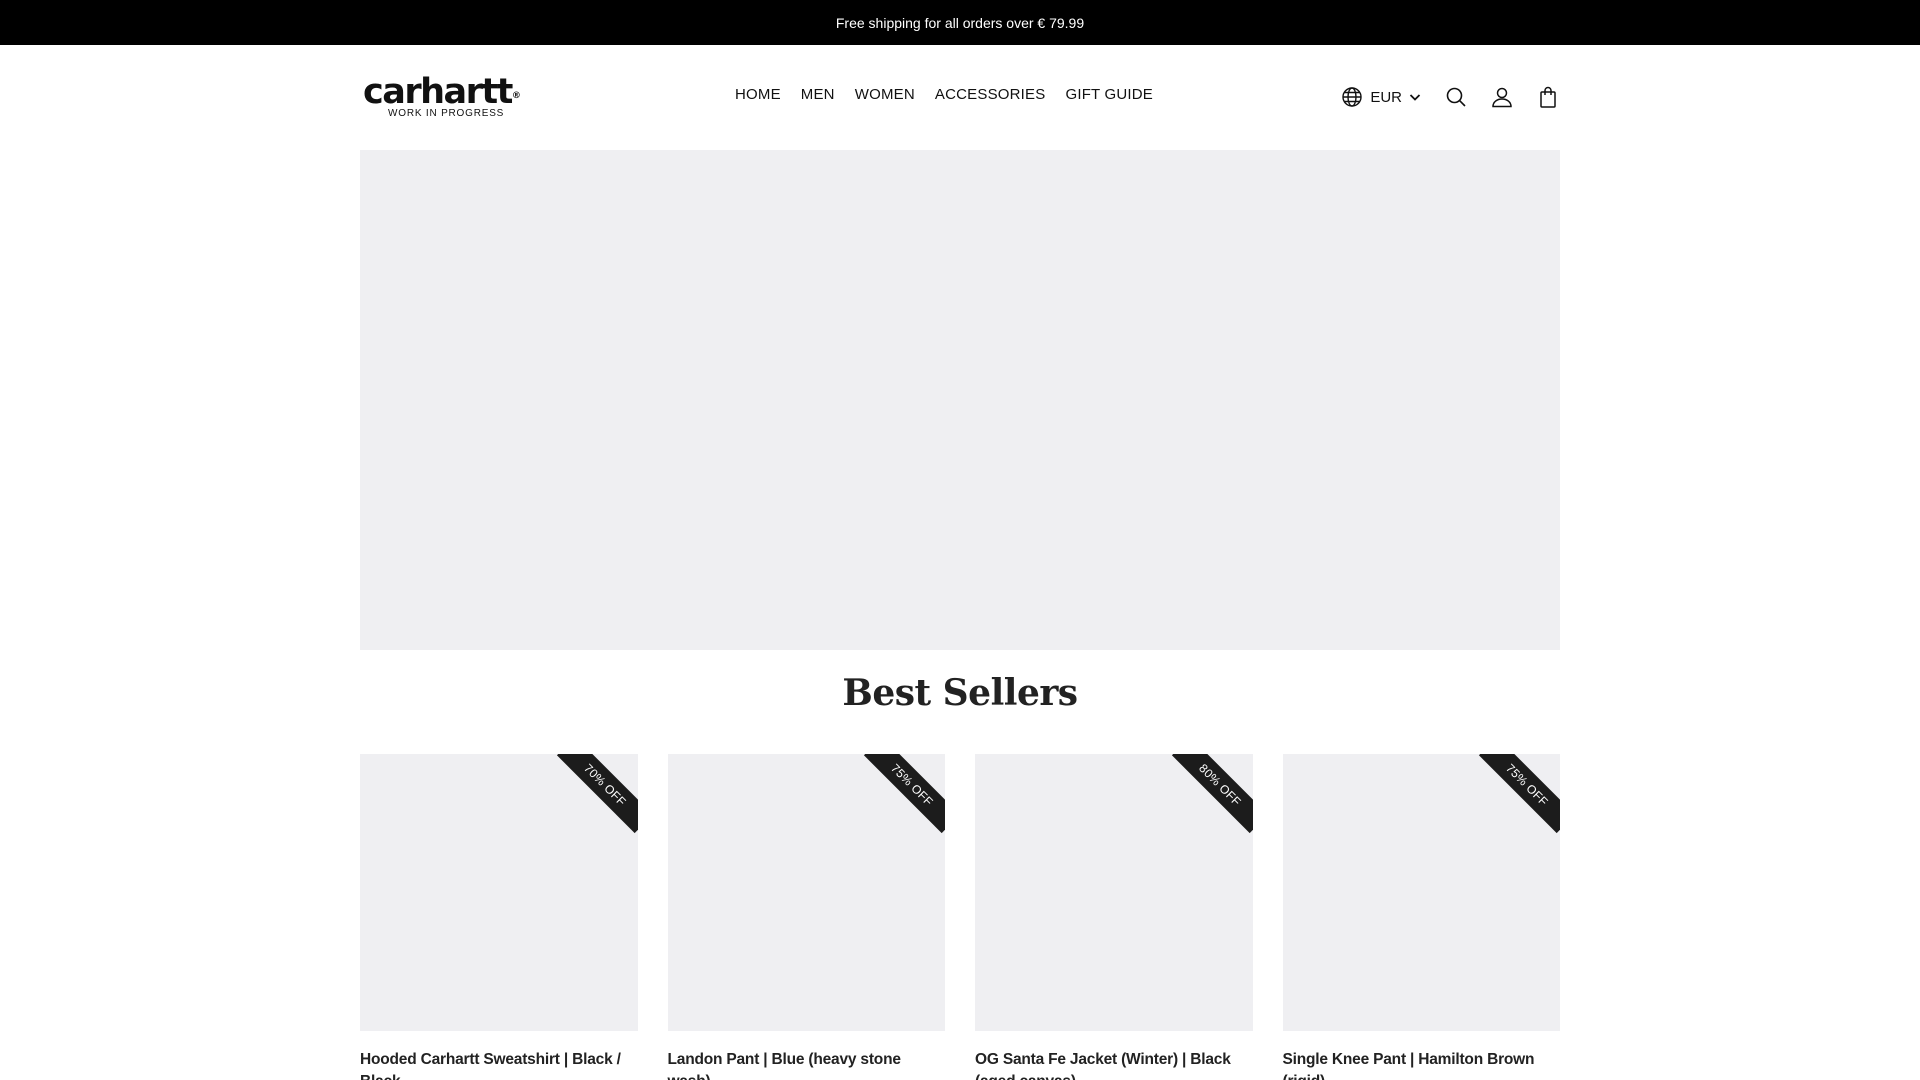 This screenshot has width=1920, height=1080. Describe the element at coordinates (807, 1064) in the screenshot. I see `product-title: Landon Pant | Blue (heavy stone wash)` at that location.